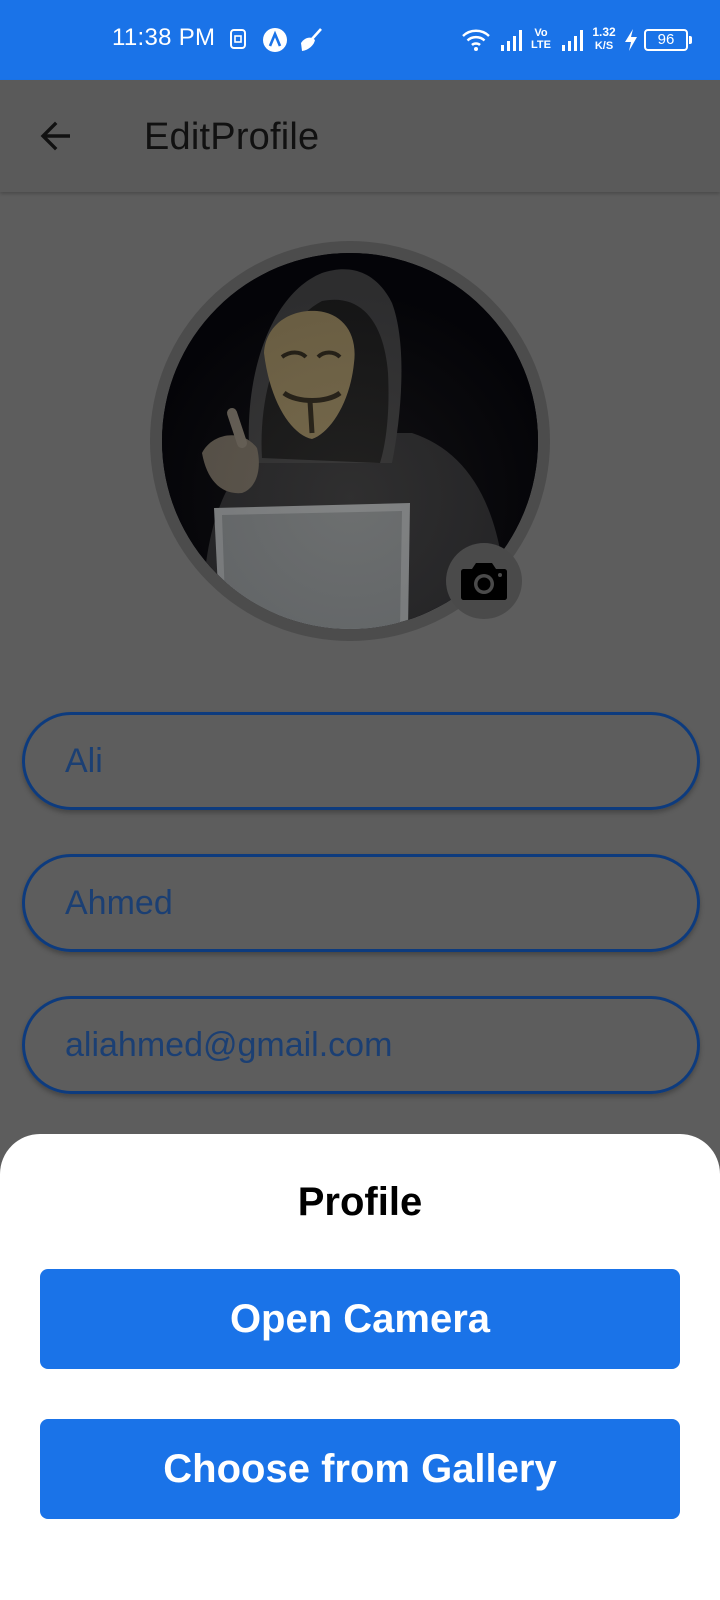  What do you see at coordinates (238, 39) in the screenshot?
I see `sim-icon` at bounding box center [238, 39].